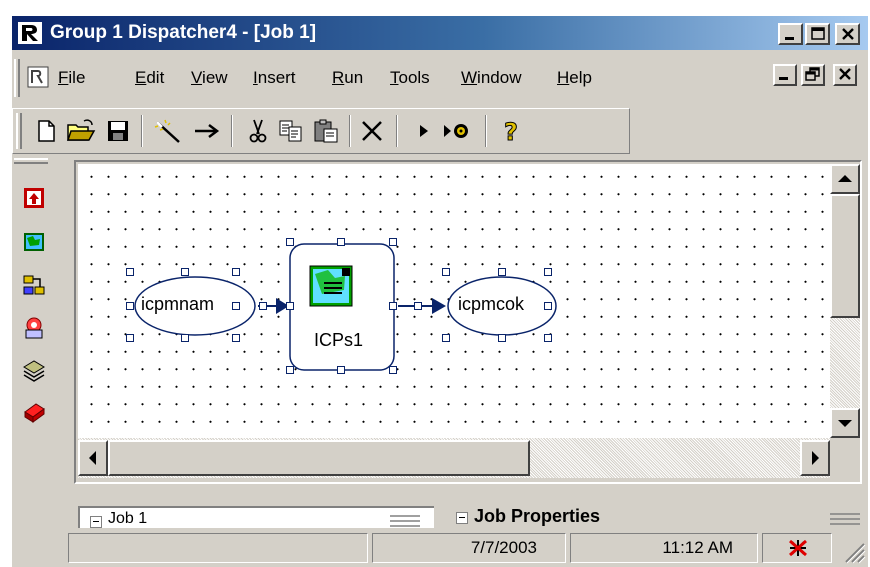  I want to click on job-tree-pane: Job 1, so click(256, 517).